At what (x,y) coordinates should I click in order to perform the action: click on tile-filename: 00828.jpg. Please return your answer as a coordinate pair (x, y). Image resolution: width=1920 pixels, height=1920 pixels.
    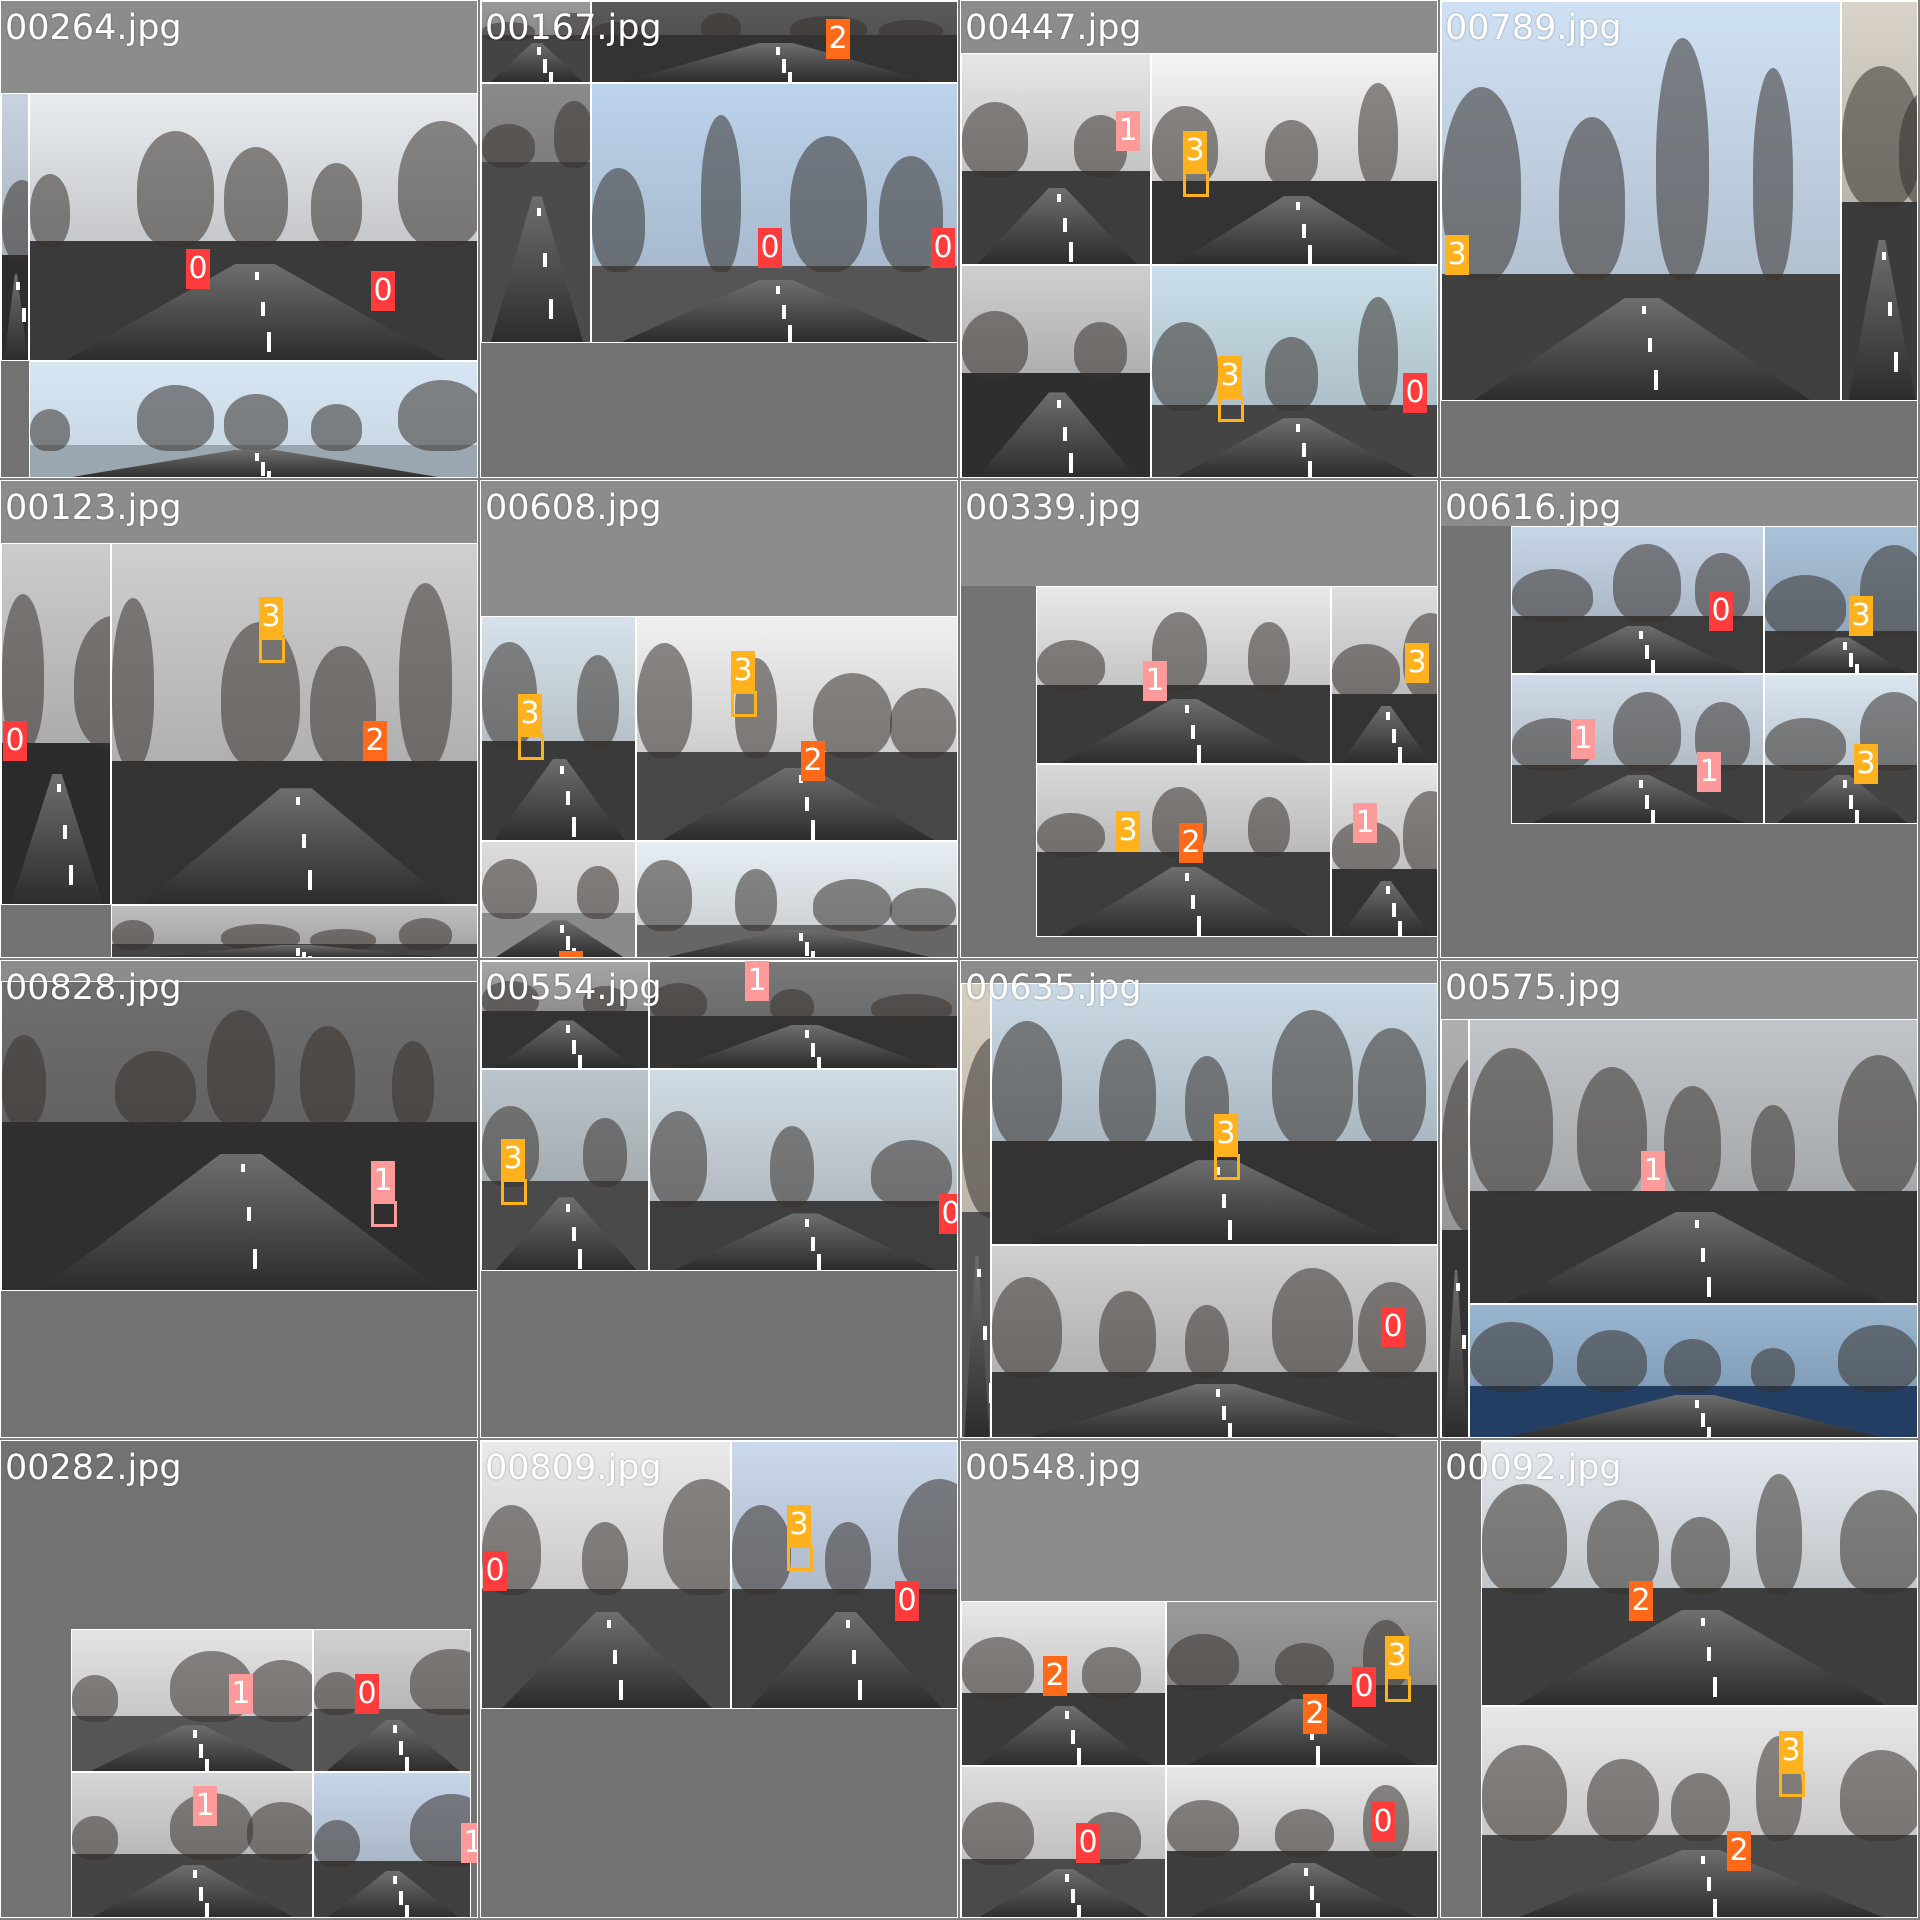
    Looking at the image, I should click on (93, 988).